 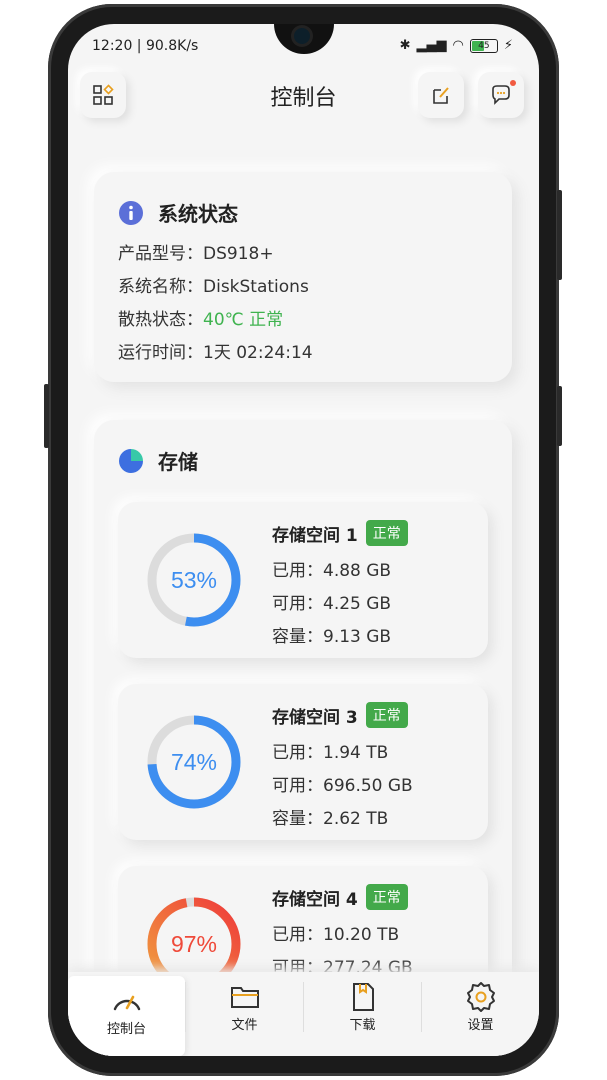 What do you see at coordinates (196, 254) in the screenshot?
I see `model-row: 产品型号：DS918+` at bounding box center [196, 254].